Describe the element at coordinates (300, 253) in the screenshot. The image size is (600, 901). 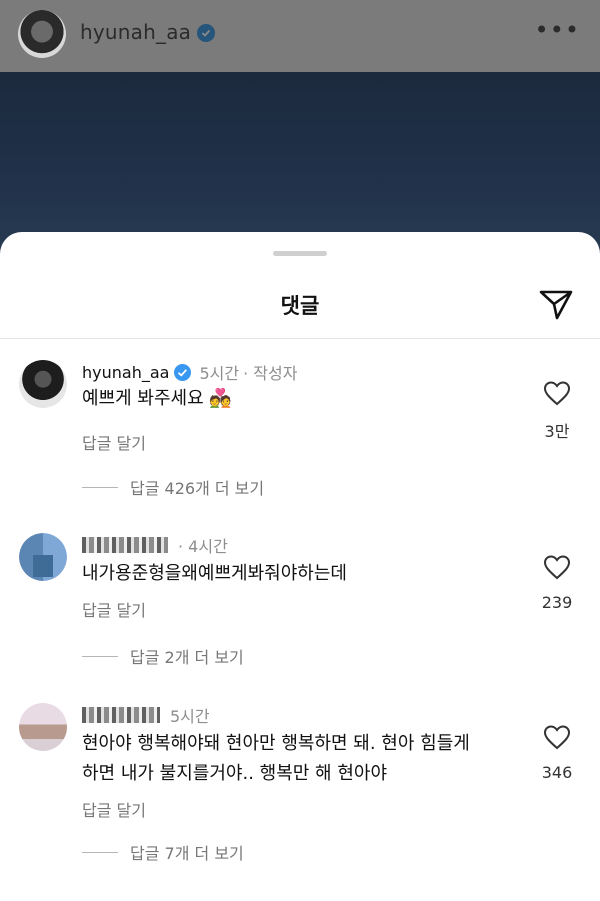
I see `drag-handle` at that location.